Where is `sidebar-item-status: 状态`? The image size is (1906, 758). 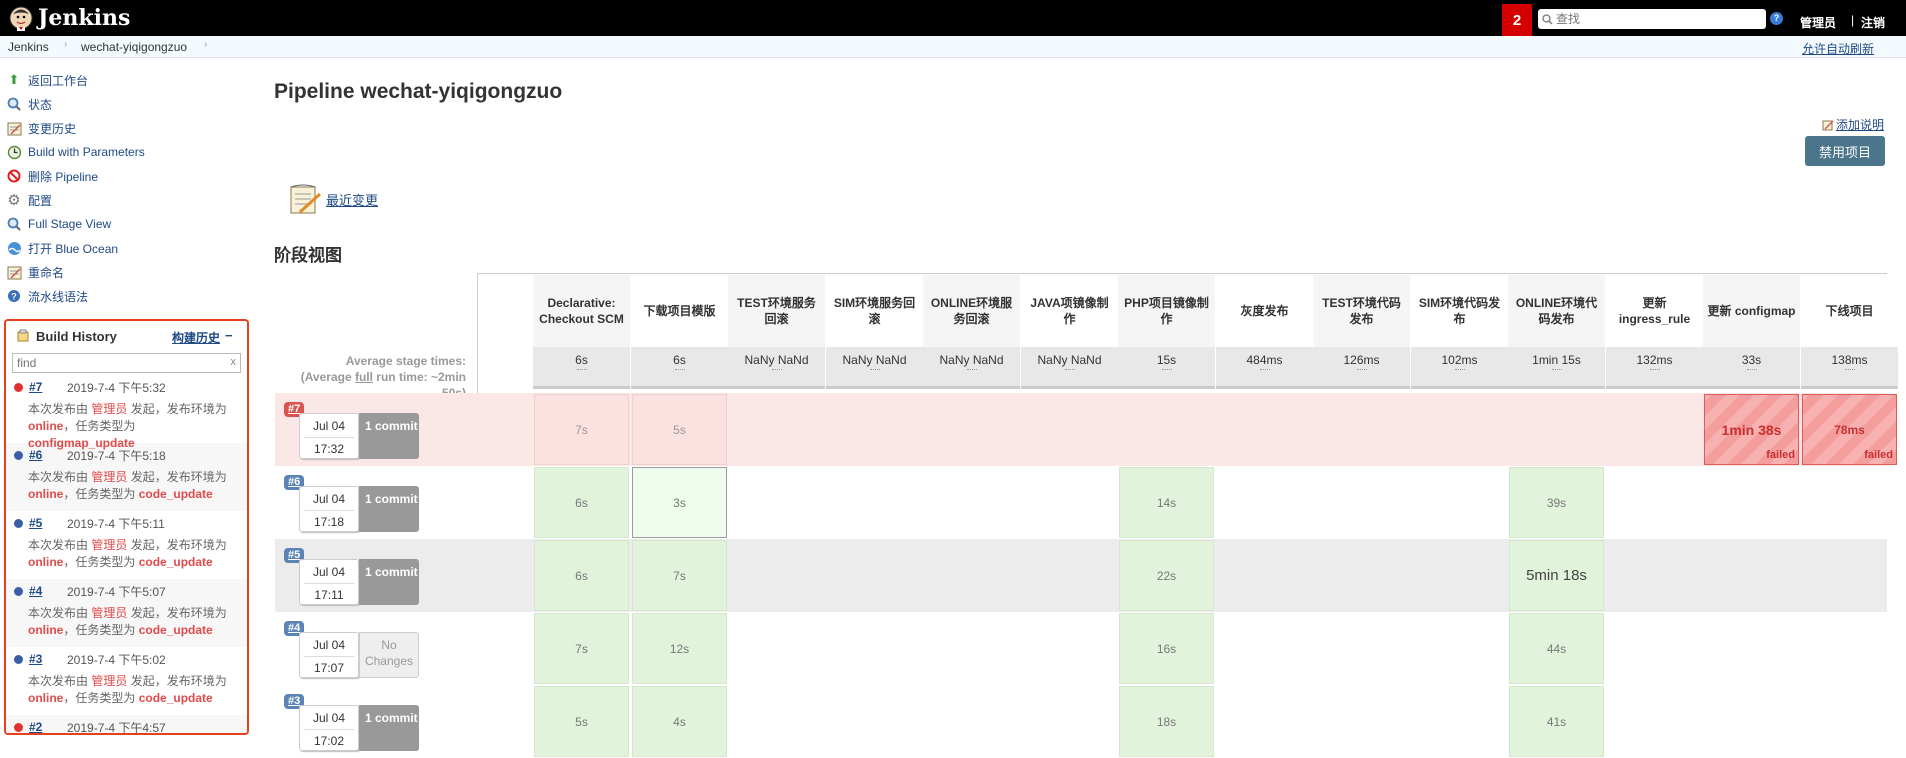 sidebar-item-status: 状态 is located at coordinates (126, 104).